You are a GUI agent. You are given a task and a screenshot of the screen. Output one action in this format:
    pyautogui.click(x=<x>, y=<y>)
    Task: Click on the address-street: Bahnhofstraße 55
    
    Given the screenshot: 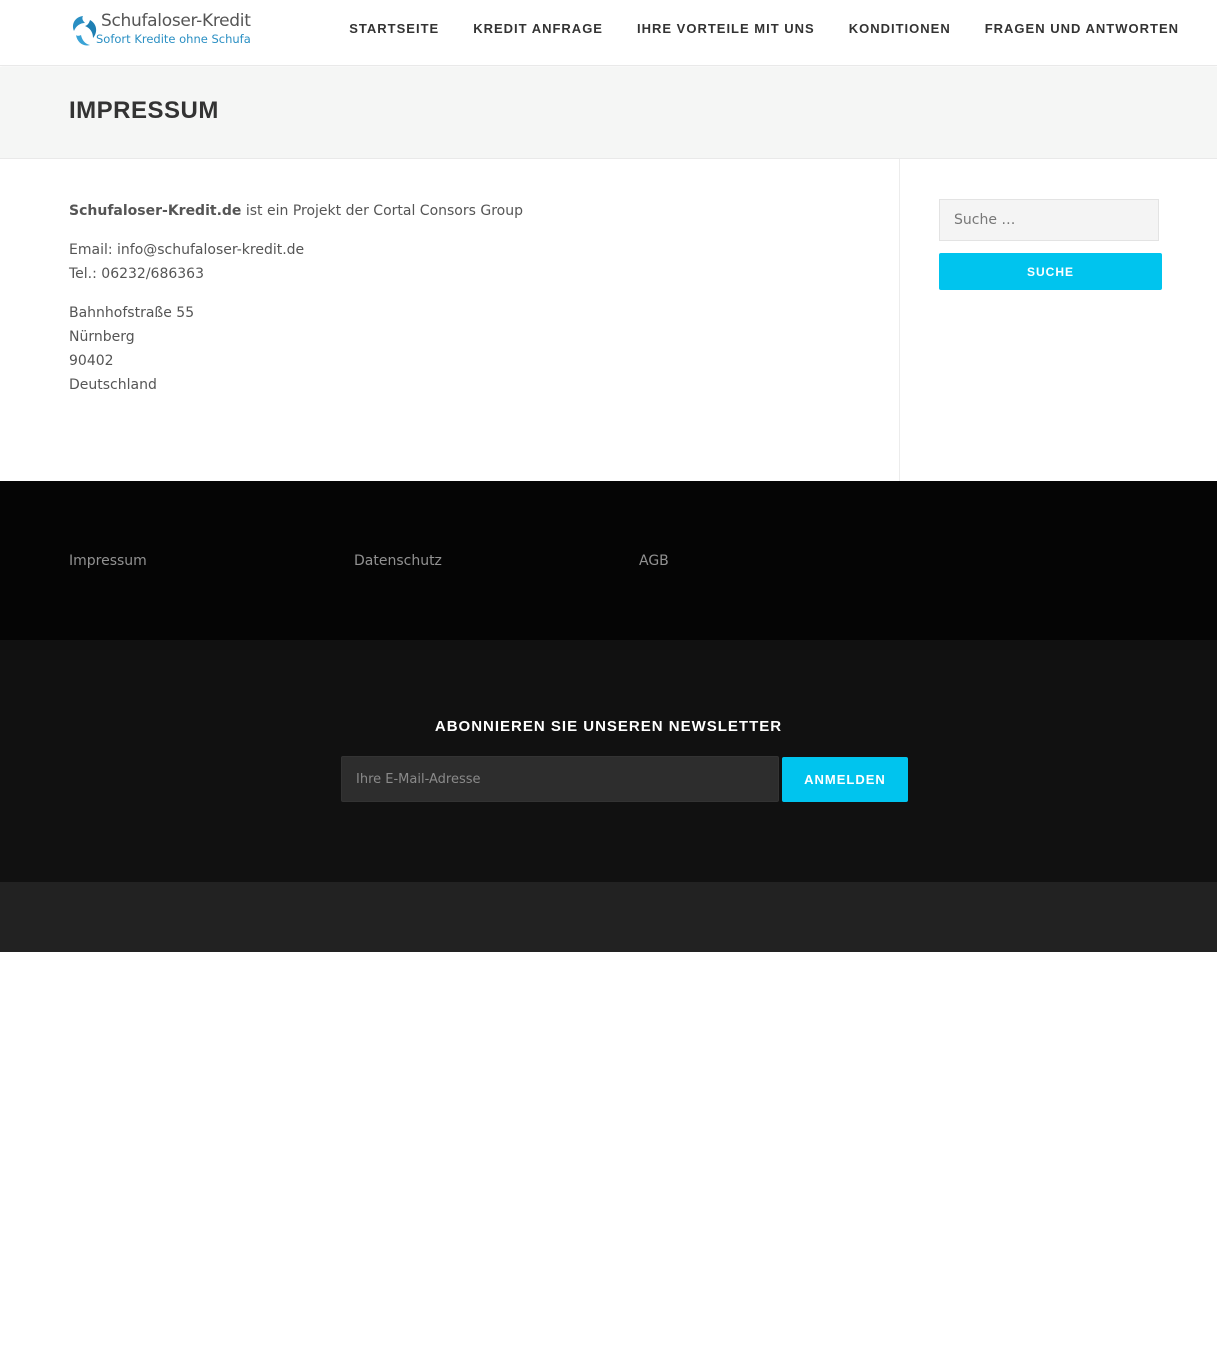 What is the action you would take?
    pyautogui.click(x=132, y=313)
    